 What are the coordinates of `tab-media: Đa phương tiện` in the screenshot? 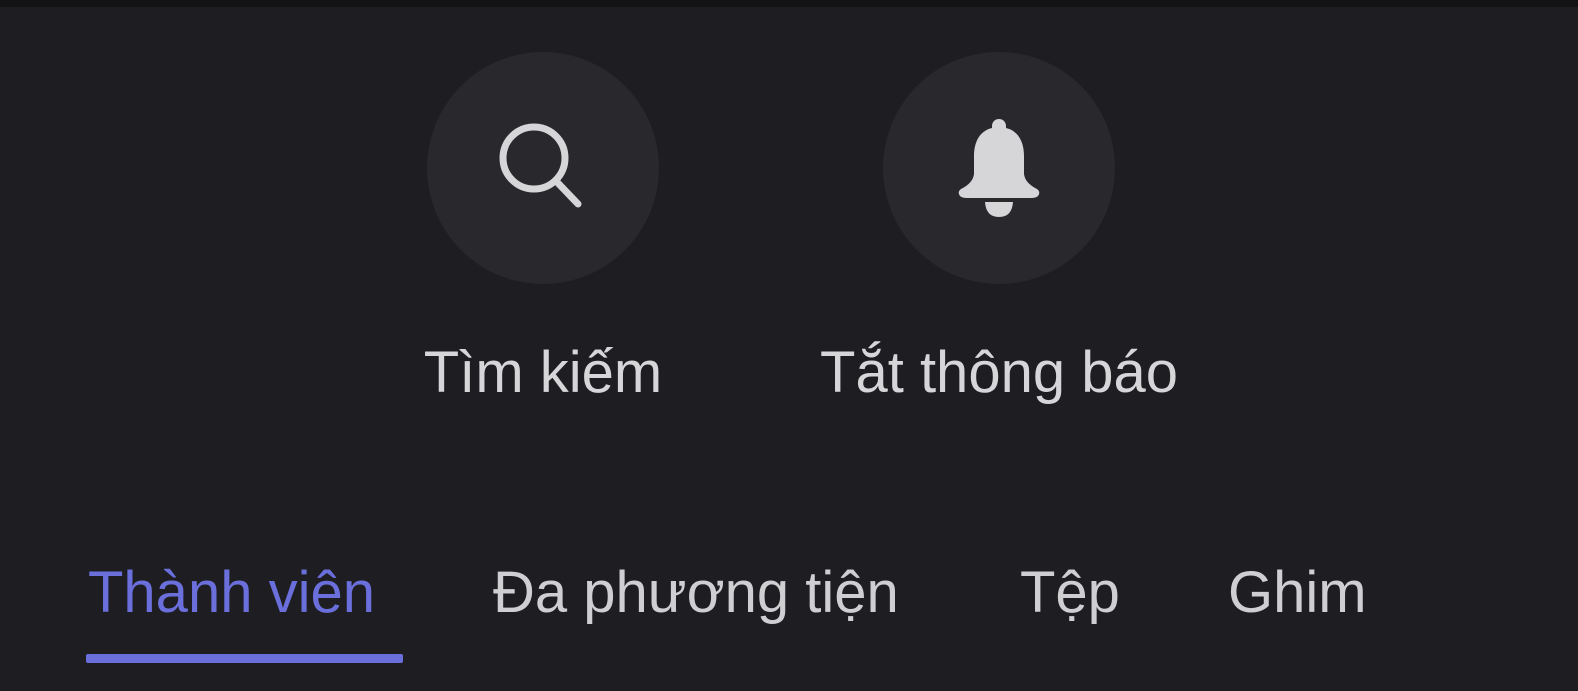 It's located at (696, 600).